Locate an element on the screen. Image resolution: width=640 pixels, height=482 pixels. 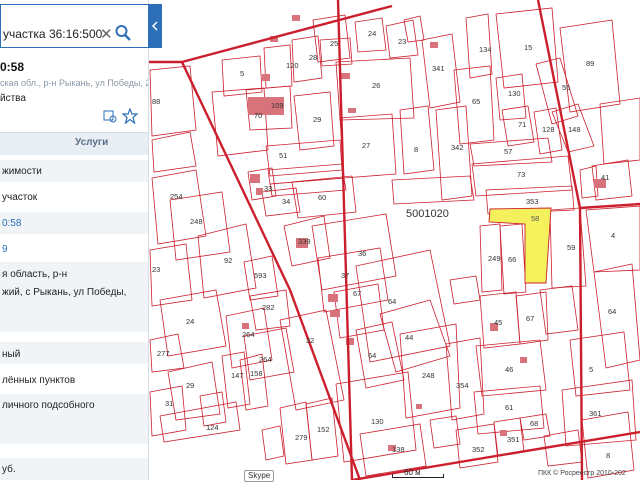
parcel-label: 46 is located at coordinates (509, 369).